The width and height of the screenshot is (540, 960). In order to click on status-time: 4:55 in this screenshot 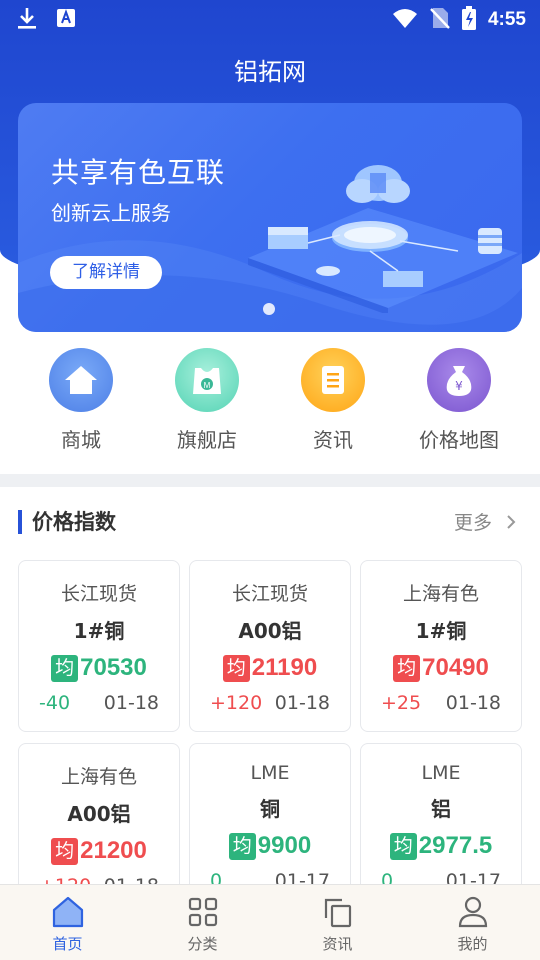, I will do `click(506, 19)`.